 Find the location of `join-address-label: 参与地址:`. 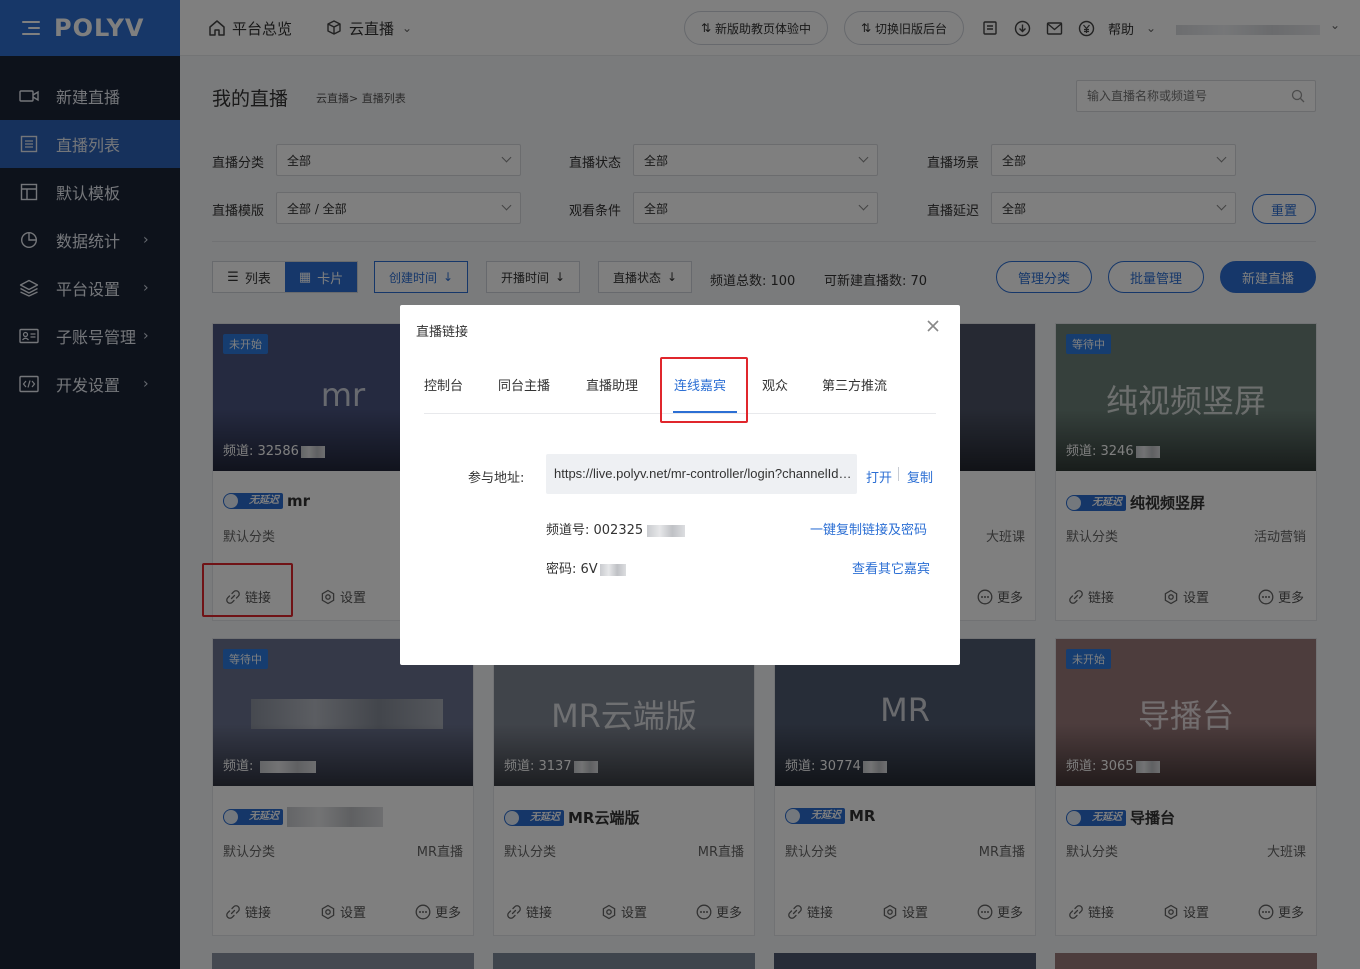

join-address-label: 参与地址: is located at coordinates (496, 478).